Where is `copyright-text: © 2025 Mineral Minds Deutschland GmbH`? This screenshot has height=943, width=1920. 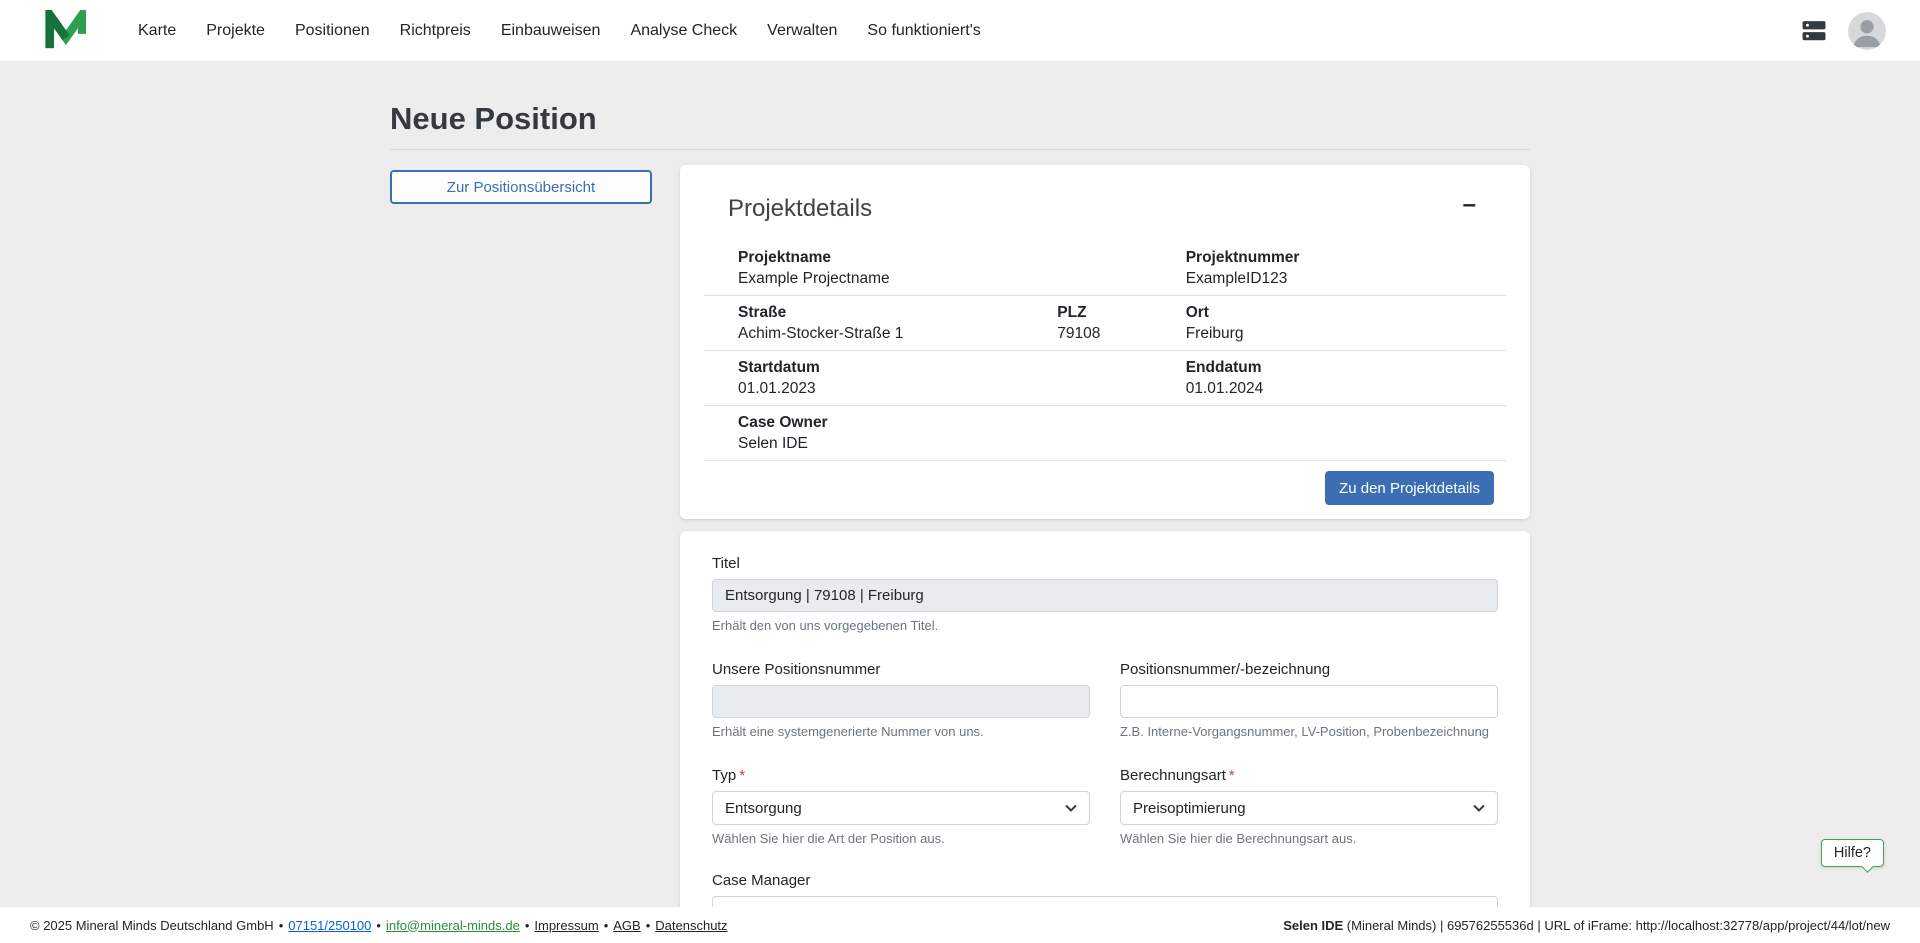 copyright-text: © 2025 Mineral Minds Deutschland GmbH is located at coordinates (152, 925).